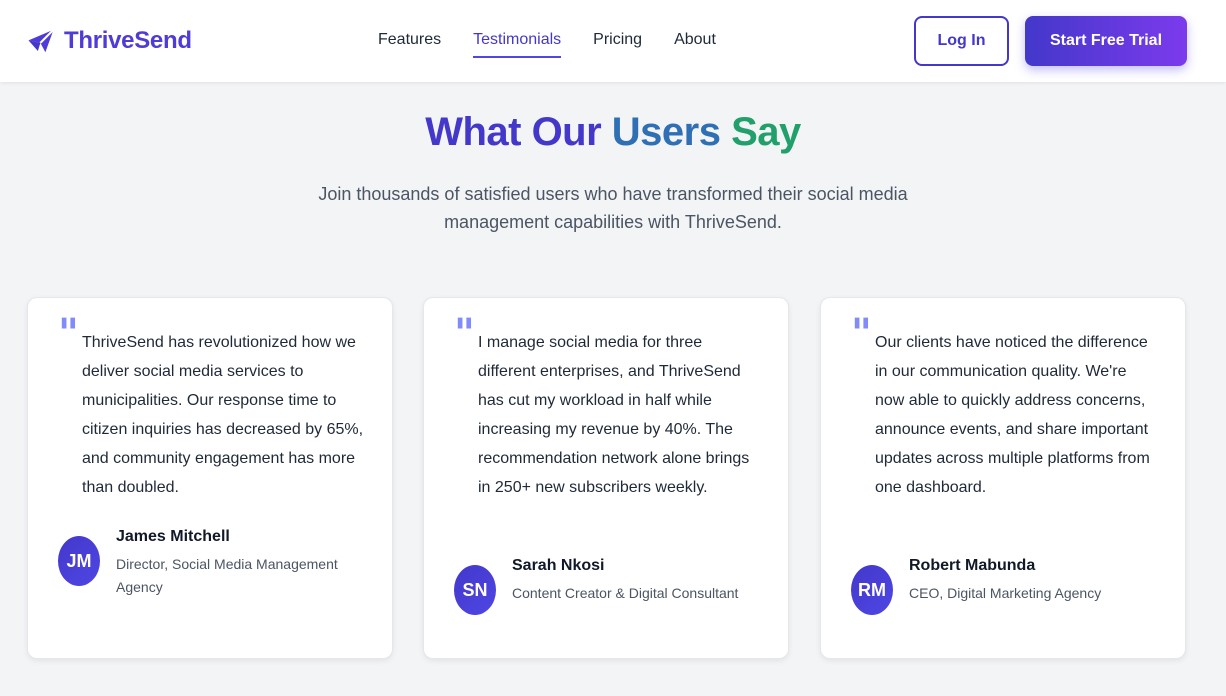 The height and width of the screenshot is (696, 1226). What do you see at coordinates (173, 536) in the screenshot?
I see `author-name: James Mitchell` at bounding box center [173, 536].